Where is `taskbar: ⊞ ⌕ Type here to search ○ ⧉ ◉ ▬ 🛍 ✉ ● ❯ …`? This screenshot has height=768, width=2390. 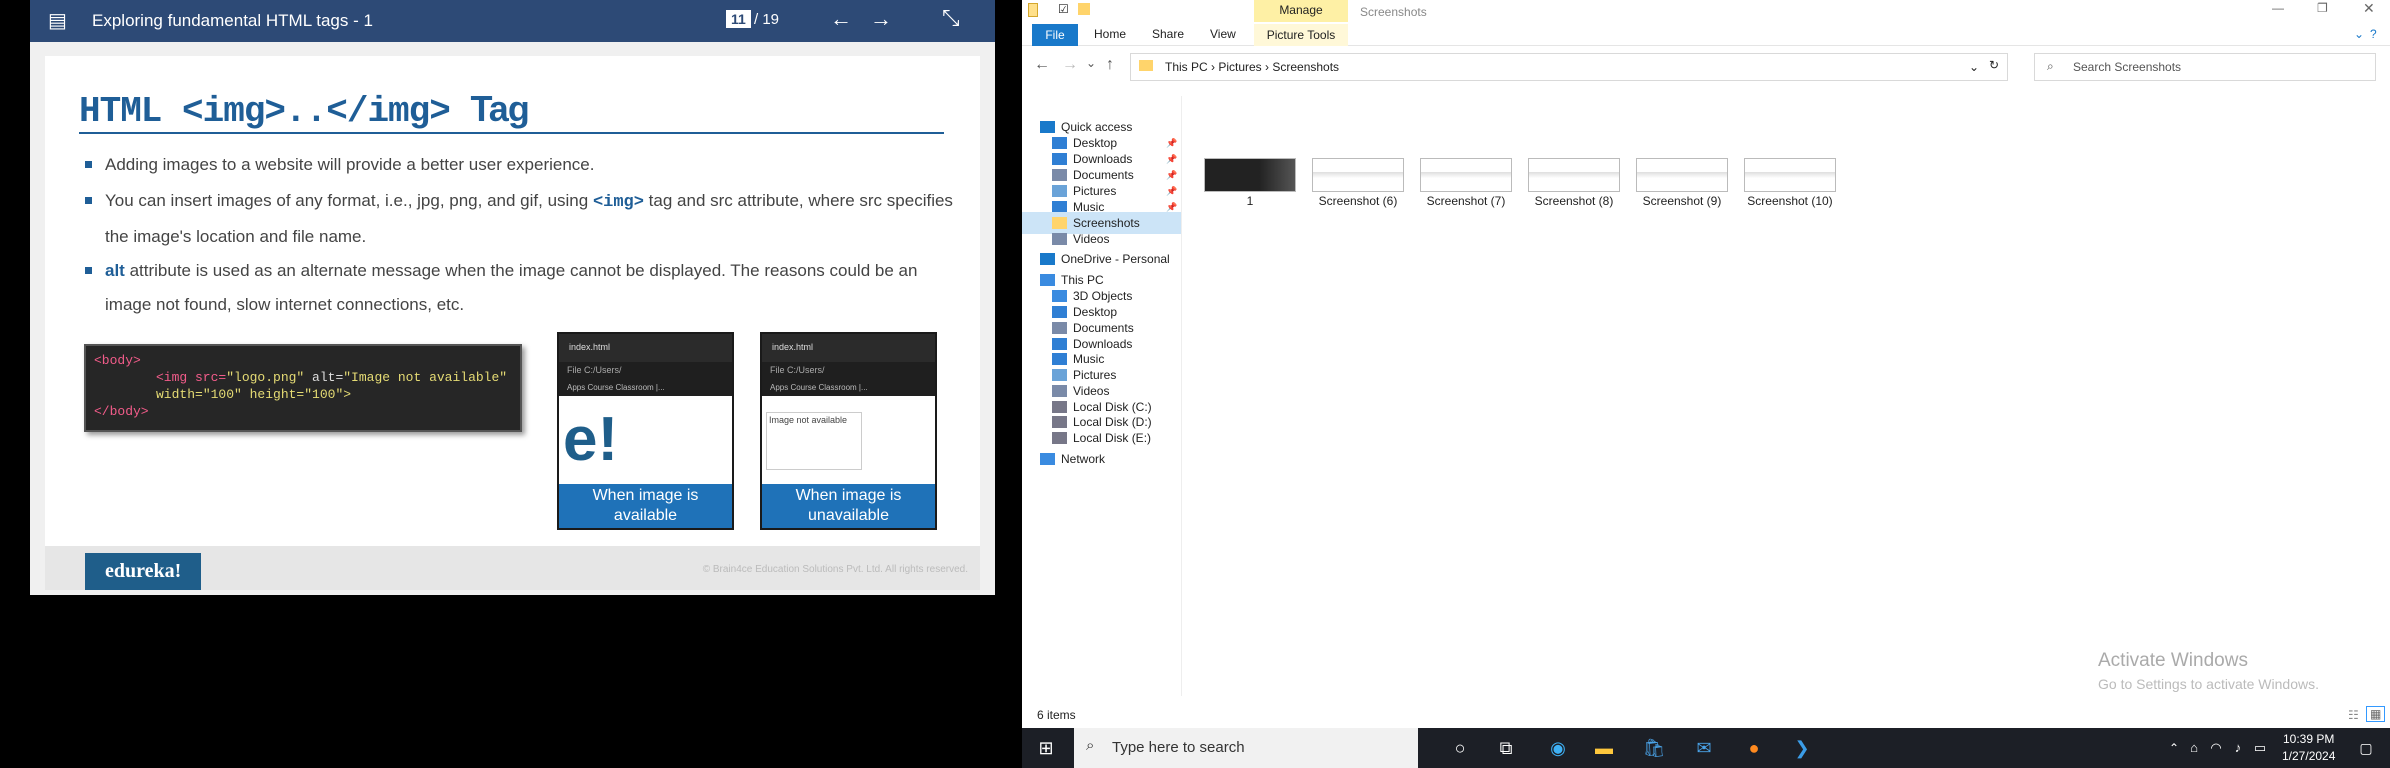
taskbar: ⊞ ⌕ Type here to search ○ ⧉ ◉ ▬ 🛍 ✉ ● ❯ … is located at coordinates (1706, 748).